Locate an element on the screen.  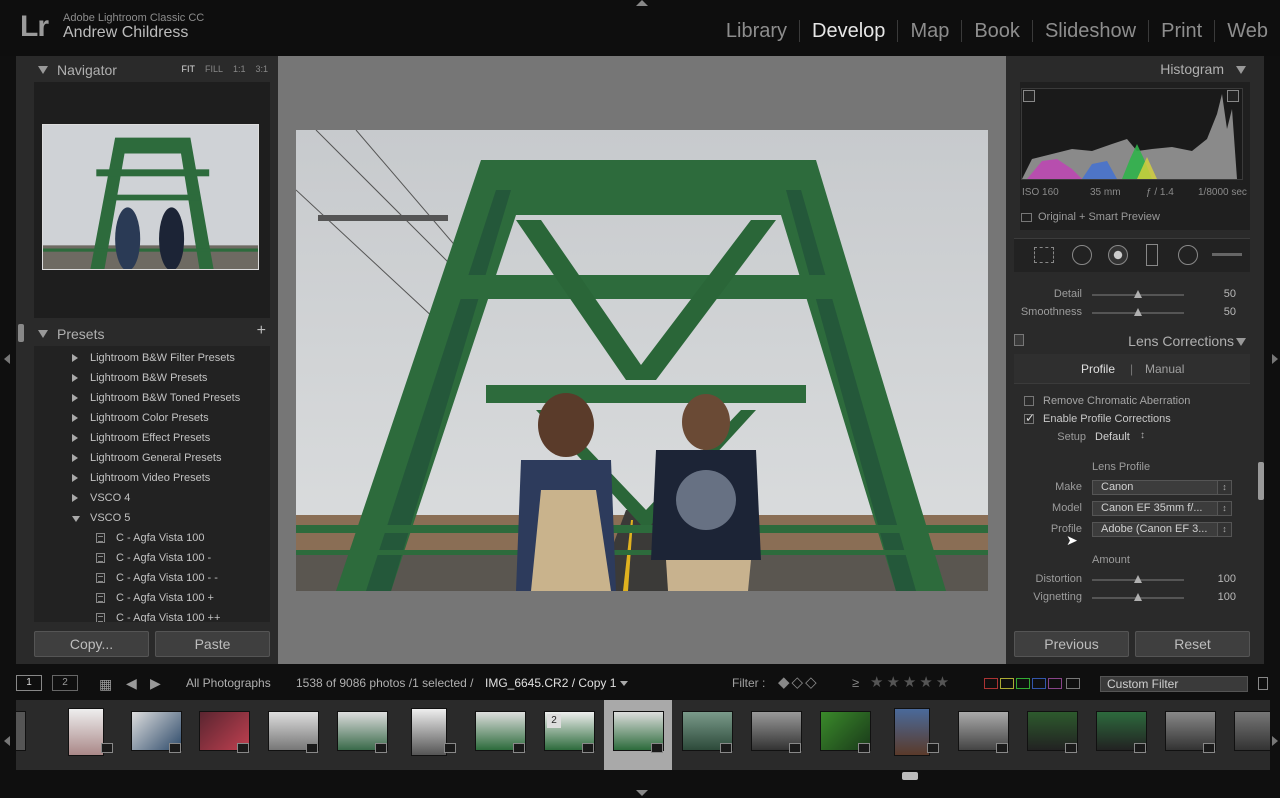
add-preset-icon: + is located at coordinates (261, 331).